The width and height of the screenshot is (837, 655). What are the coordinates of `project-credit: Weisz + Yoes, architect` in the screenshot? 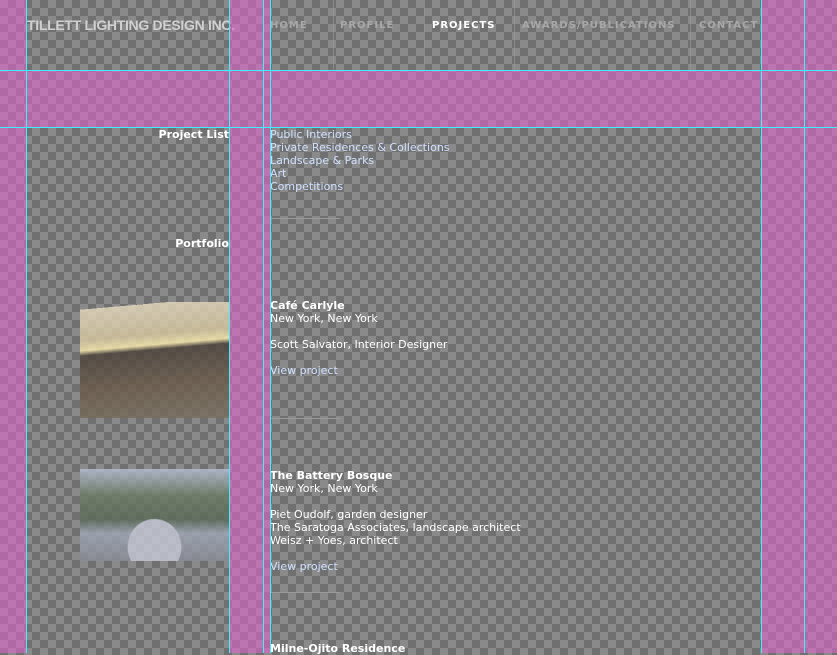 It's located at (334, 540).